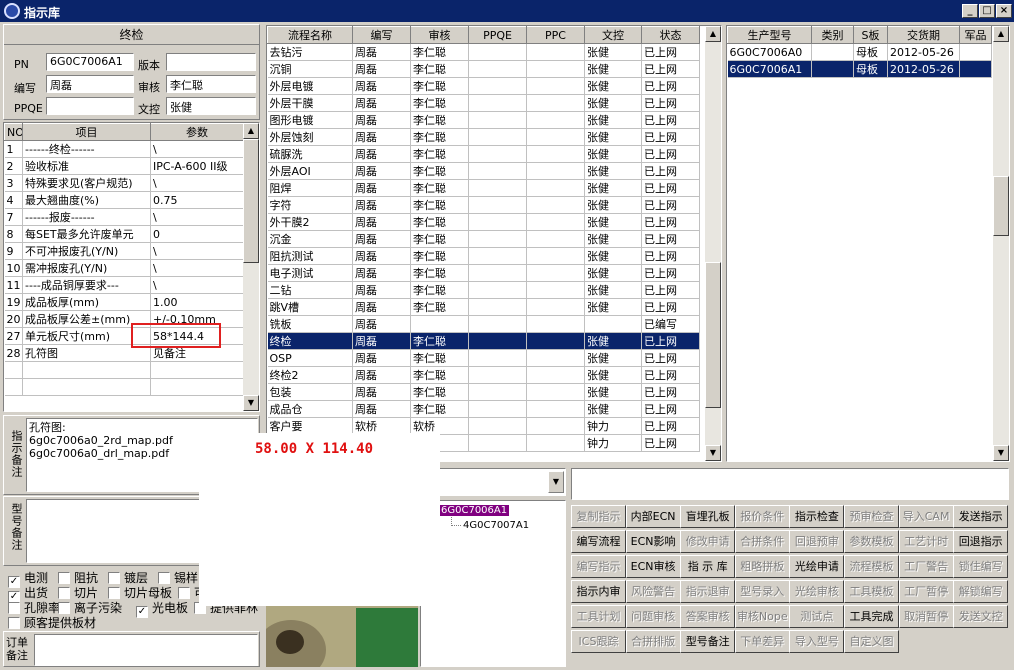  Describe the element at coordinates (124, 302) in the screenshot. I see `table-row: 19 成品板厚(mm) 1.00` at that location.